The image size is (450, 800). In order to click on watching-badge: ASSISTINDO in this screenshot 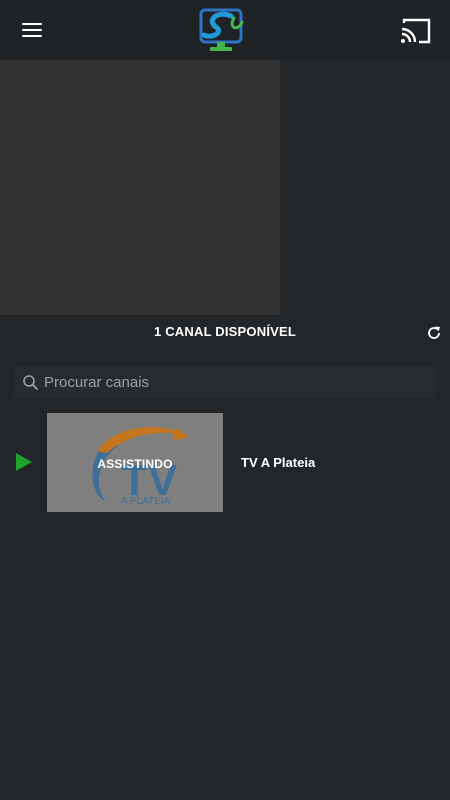, I will do `click(135, 464)`.